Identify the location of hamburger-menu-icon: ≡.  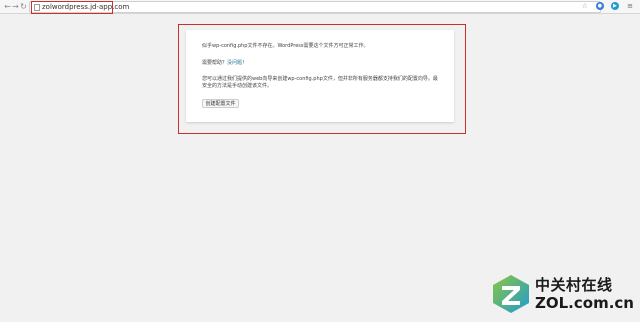
(630, 6).